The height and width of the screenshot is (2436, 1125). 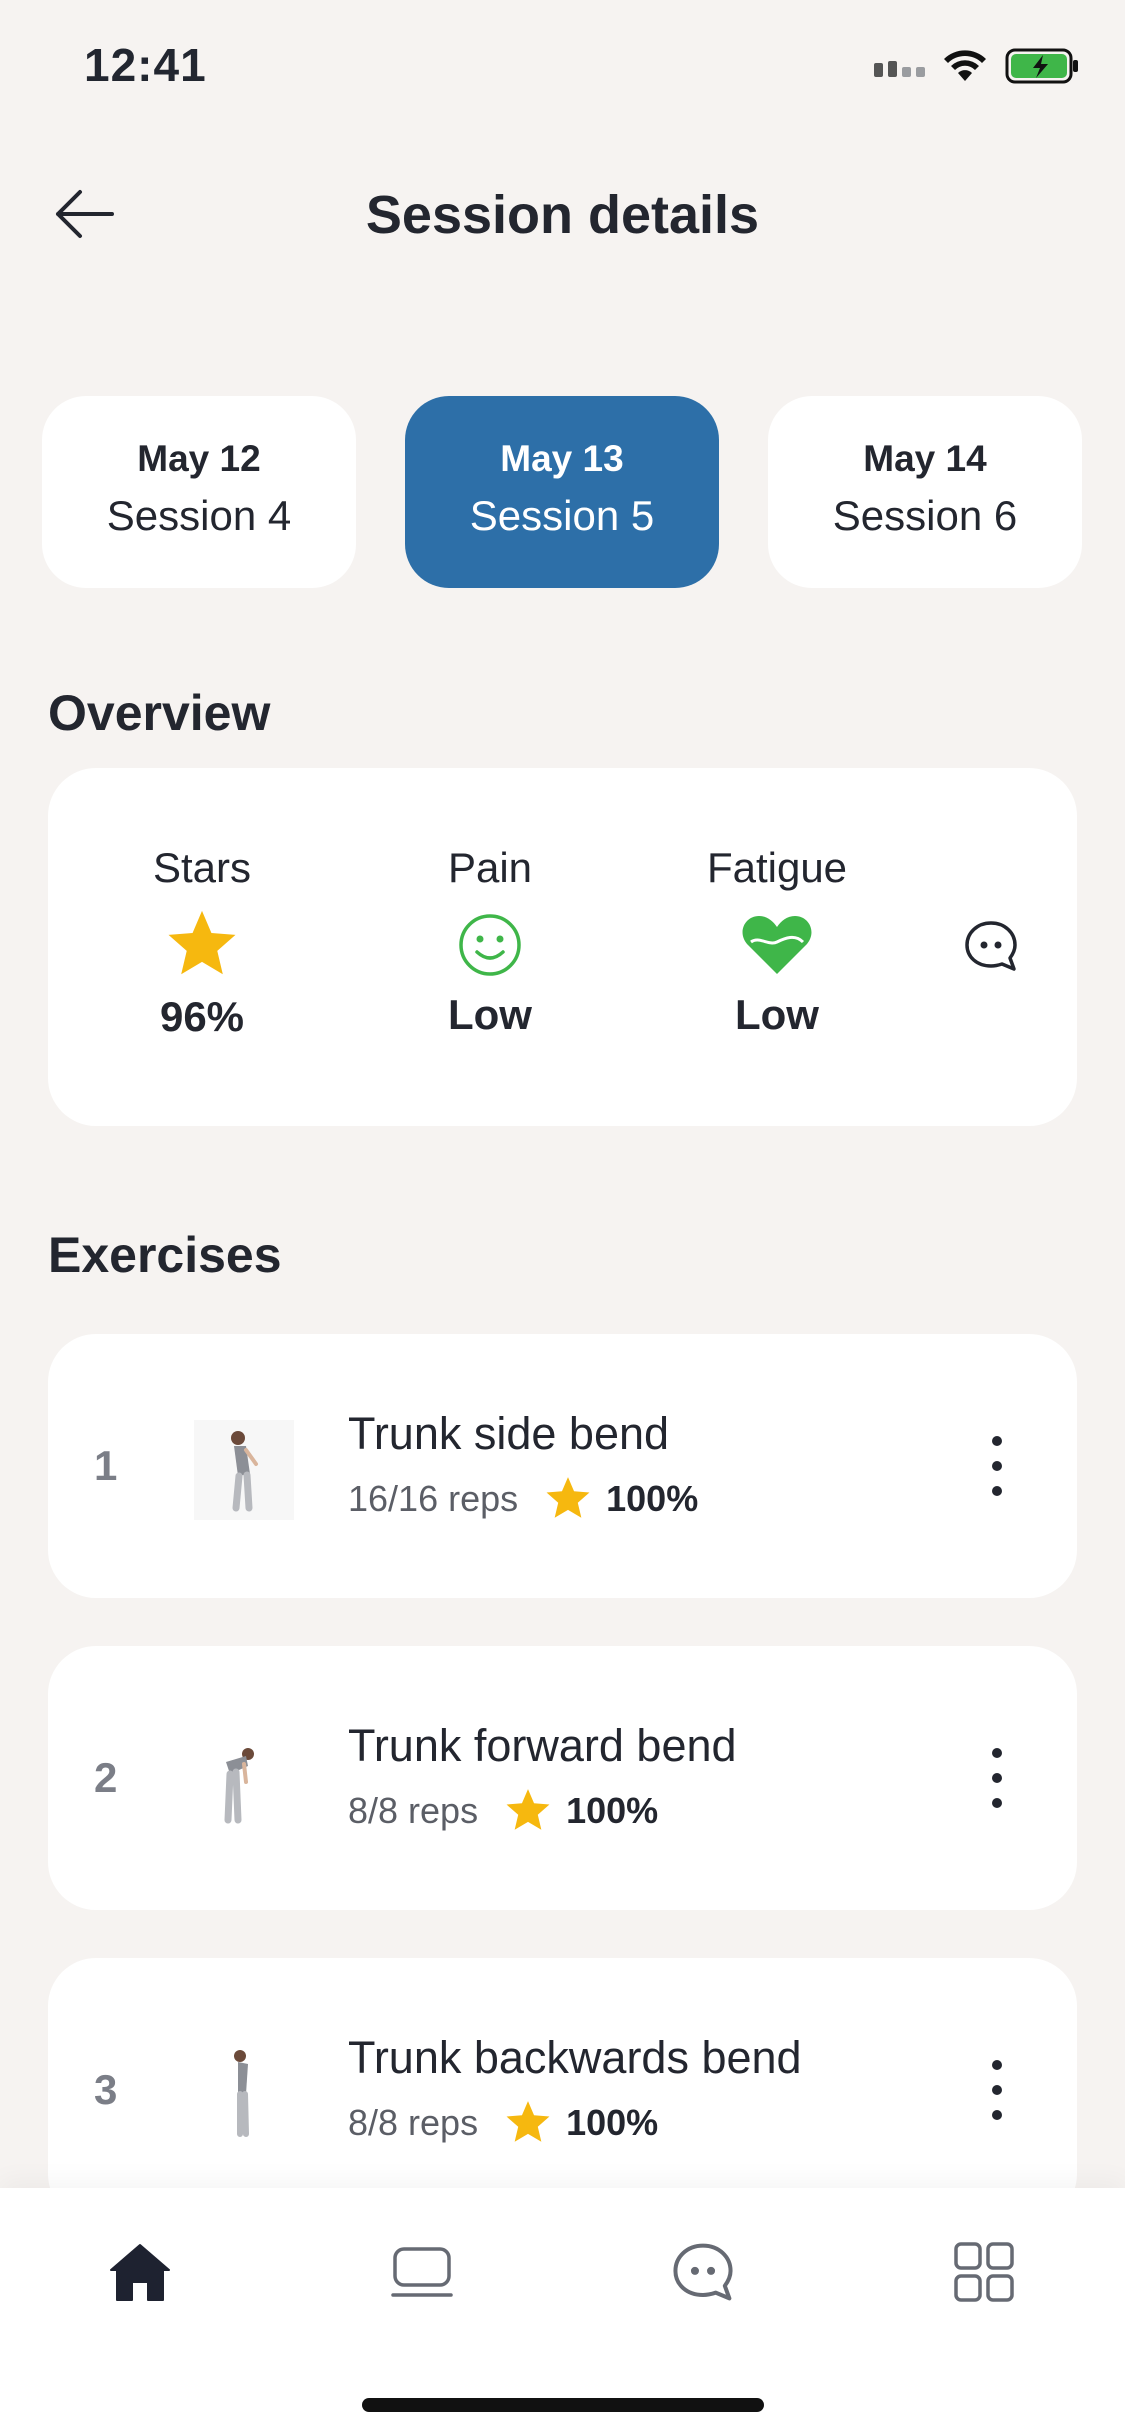 What do you see at coordinates (490, 867) in the screenshot?
I see `pain-label: Pain` at bounding box center [490, 867].